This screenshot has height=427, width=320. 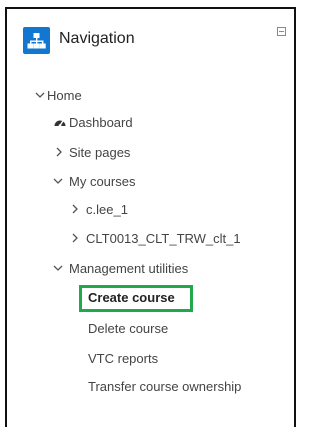 What do you see at coordinates (36, 40) in the screenshot?
I see `sitemap-icon` at bounding box center [36, 40].